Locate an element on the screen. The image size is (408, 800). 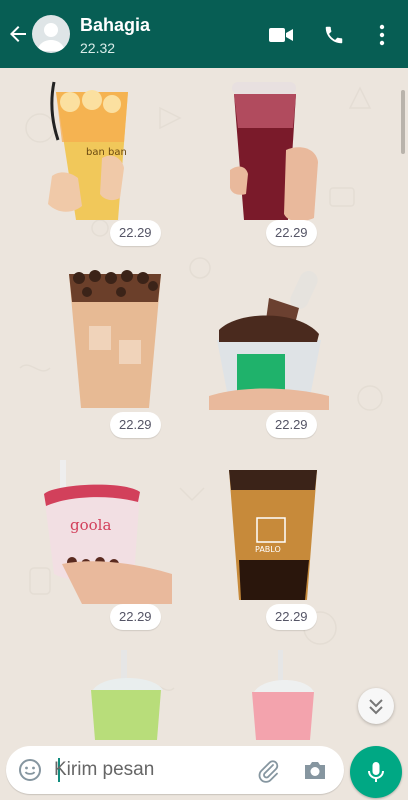
peach-tea-sticker: ban ban is located at coordinates (88, 150).